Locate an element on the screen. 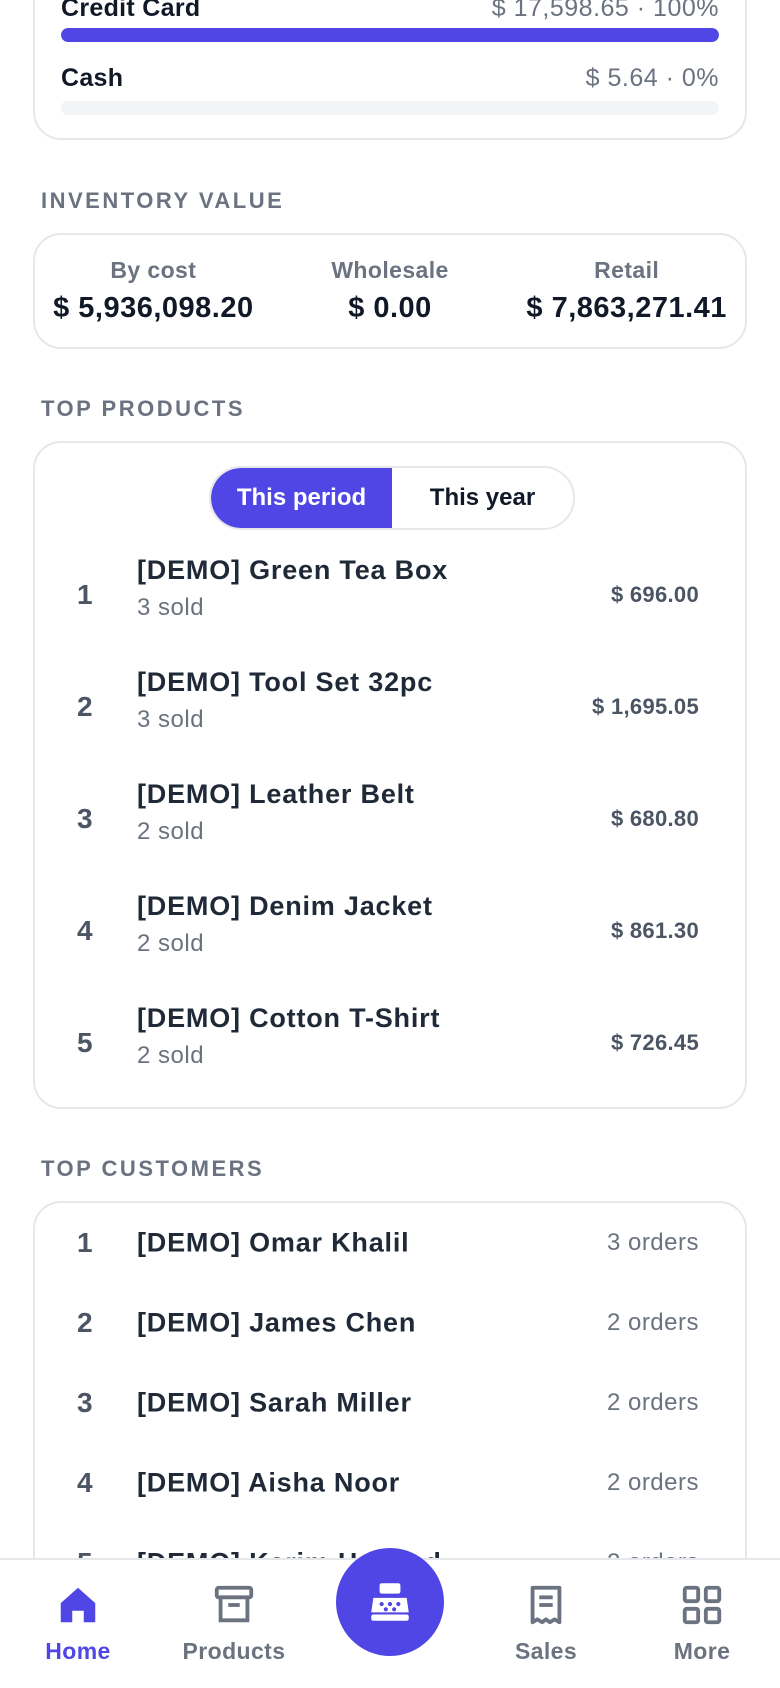  customer-name: [DEMO] Sarah Miller is located at coordinates (274, 1402).